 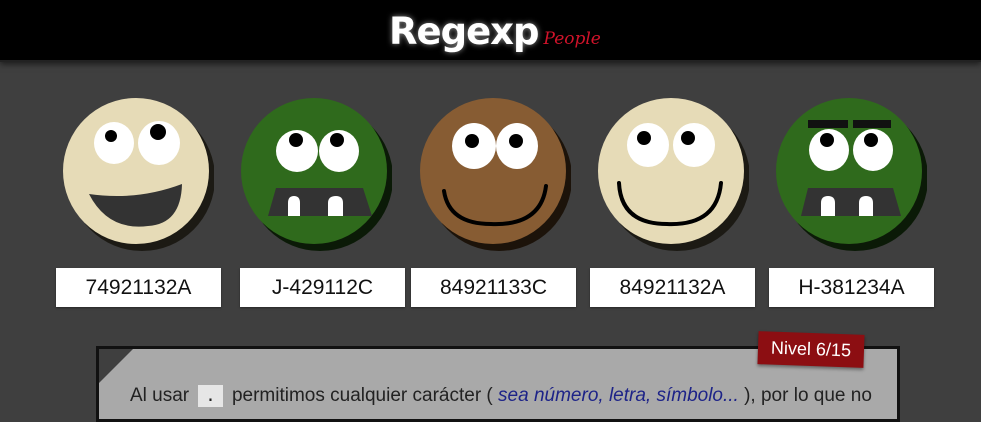 What do you see at coordinates (493, 287) in the screenshot?
I see `face-3-label: 84921133C` at bounding box center [493, 287].